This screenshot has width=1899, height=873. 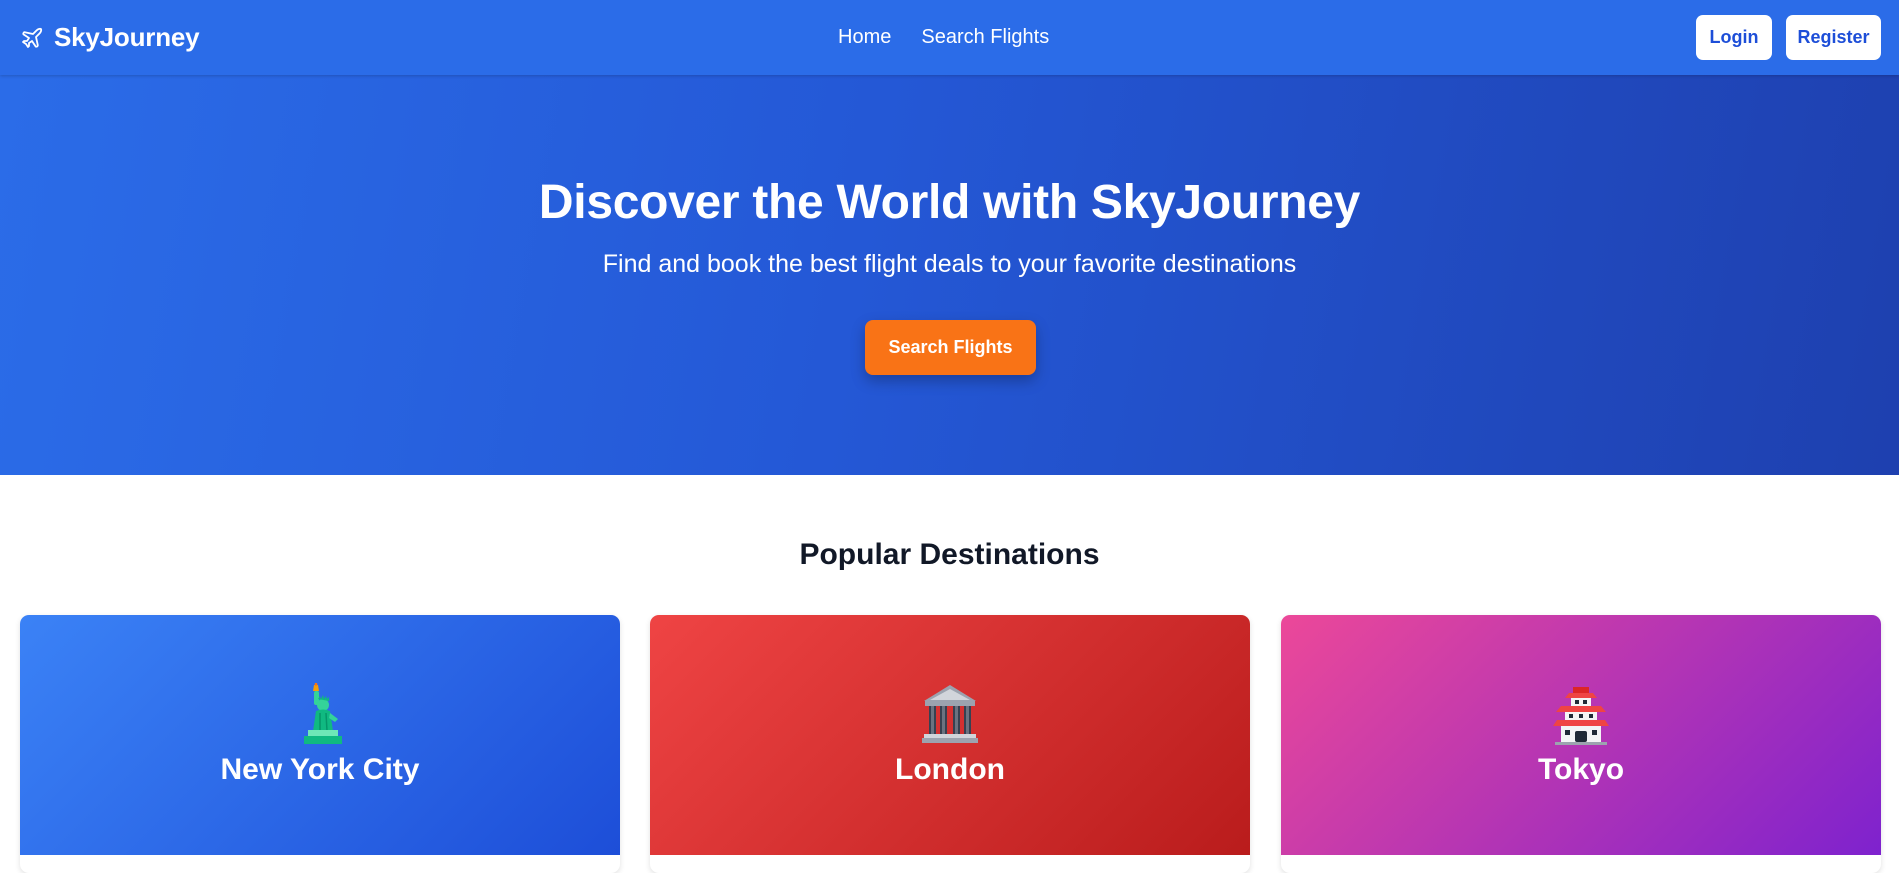 What do you see at coordinates (1833, 37) in the screenshot?
I see `register-button: Register` at bounding box center [1833, 37].